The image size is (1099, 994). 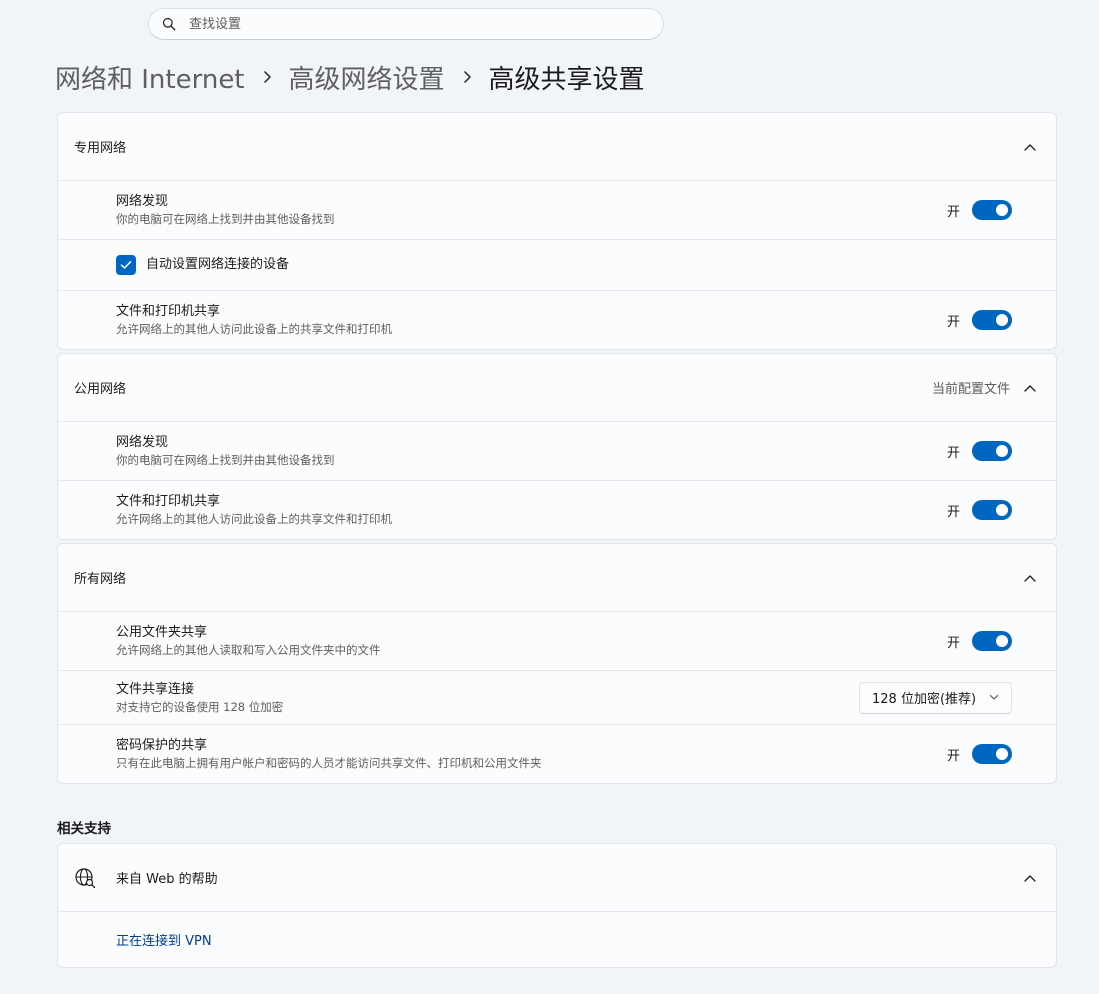 What do you see at coordinates (557, 641) in the screenshot?
I see `public-folder-sharing-row: 公用文件夹共享 允许网络上的其他人读取和写入公用文件夹中的文件 开` at bounding box center [557, 641].